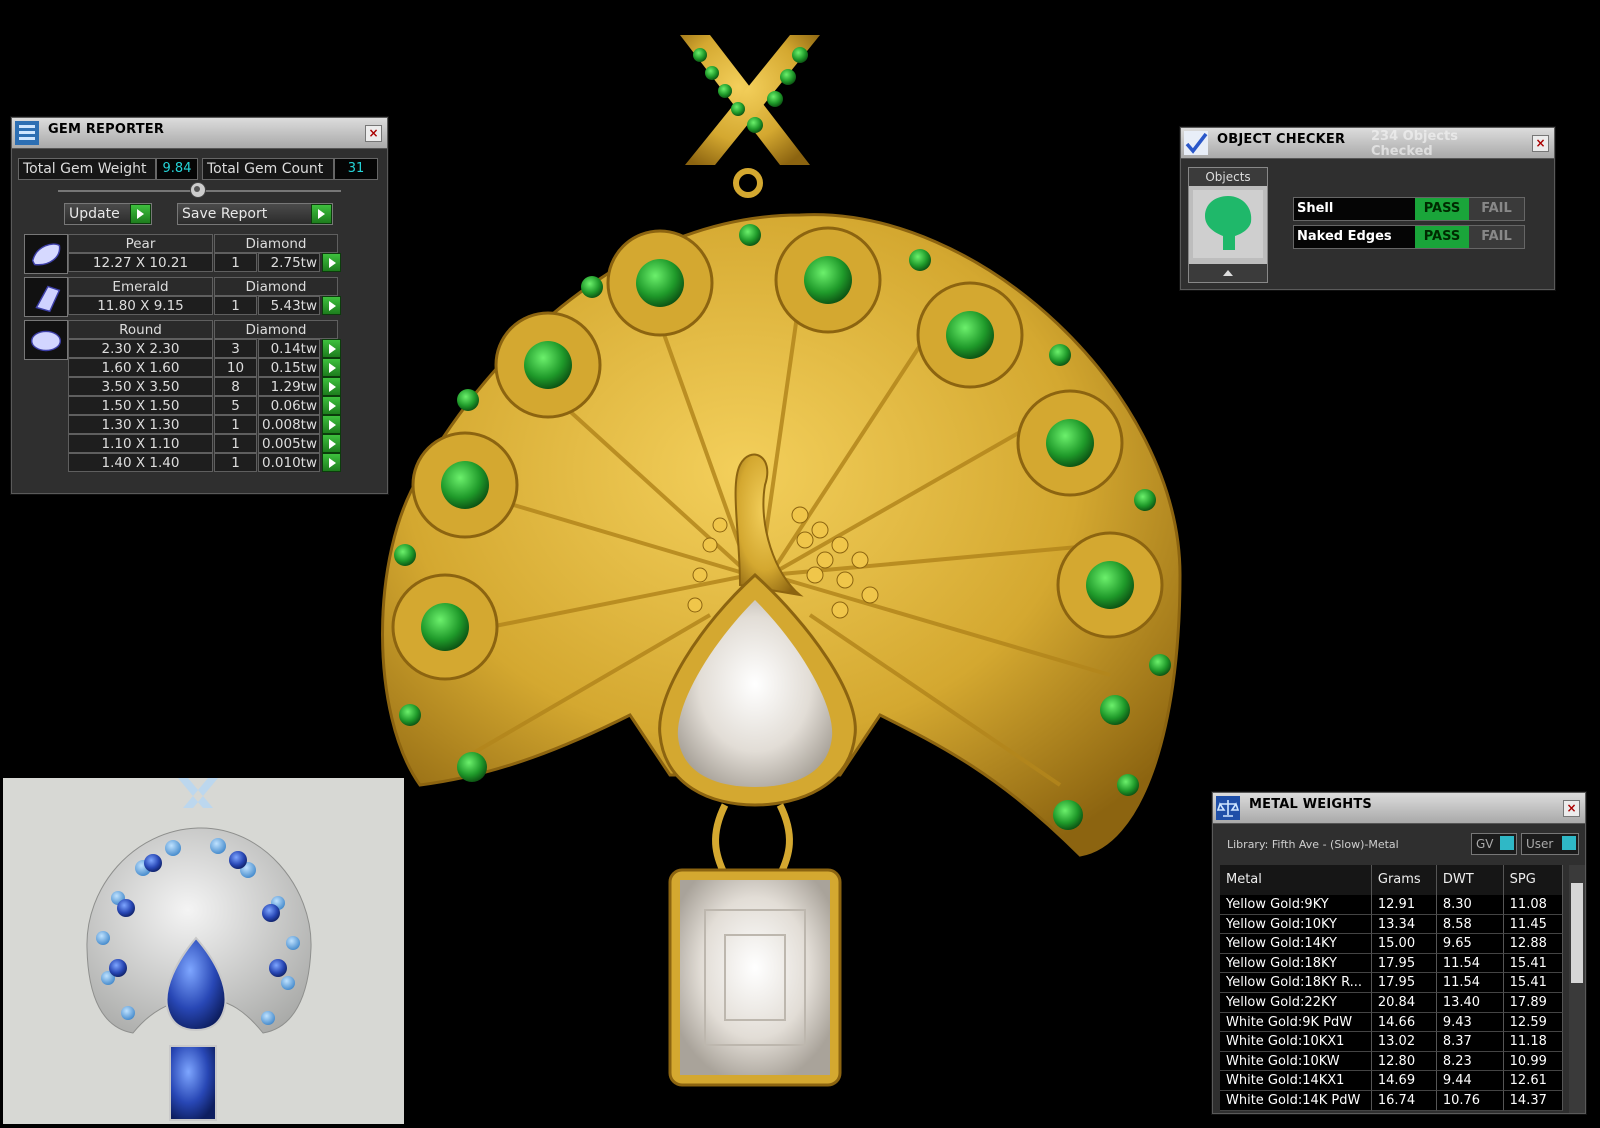 The height and width of the screenshot is (1128, 1600). I want to click on table-cell: White Gold:10KW, so click(1296, 1061).